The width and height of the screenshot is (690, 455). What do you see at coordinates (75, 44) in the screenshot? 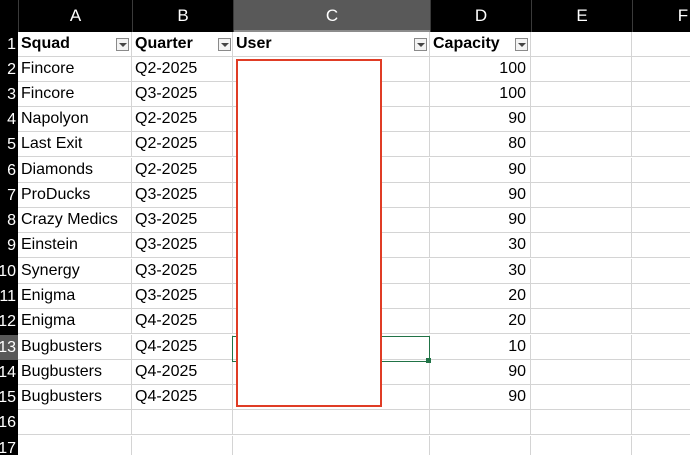
I see `cell-a1: Squad` at bounding box center [75, 44].